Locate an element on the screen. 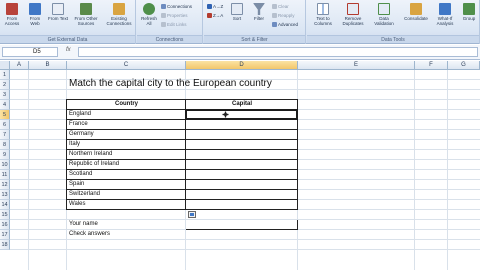 The height and width of the screenshot is (270, 480). consolidate-icon is located at coordinates (416, 9).